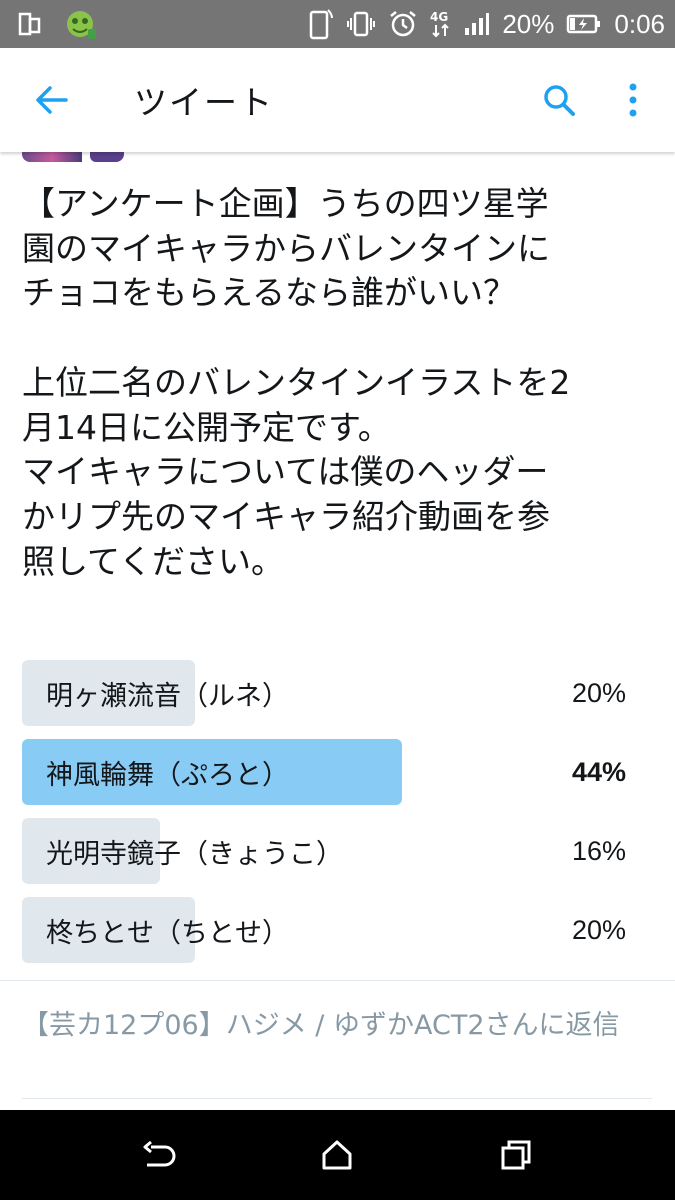  What do you see at coordinates (194, 854) in the screenshot?
I see `poll-option-label: 光明寺鏡子（きょうこ）` at bounding box center [194, 854].